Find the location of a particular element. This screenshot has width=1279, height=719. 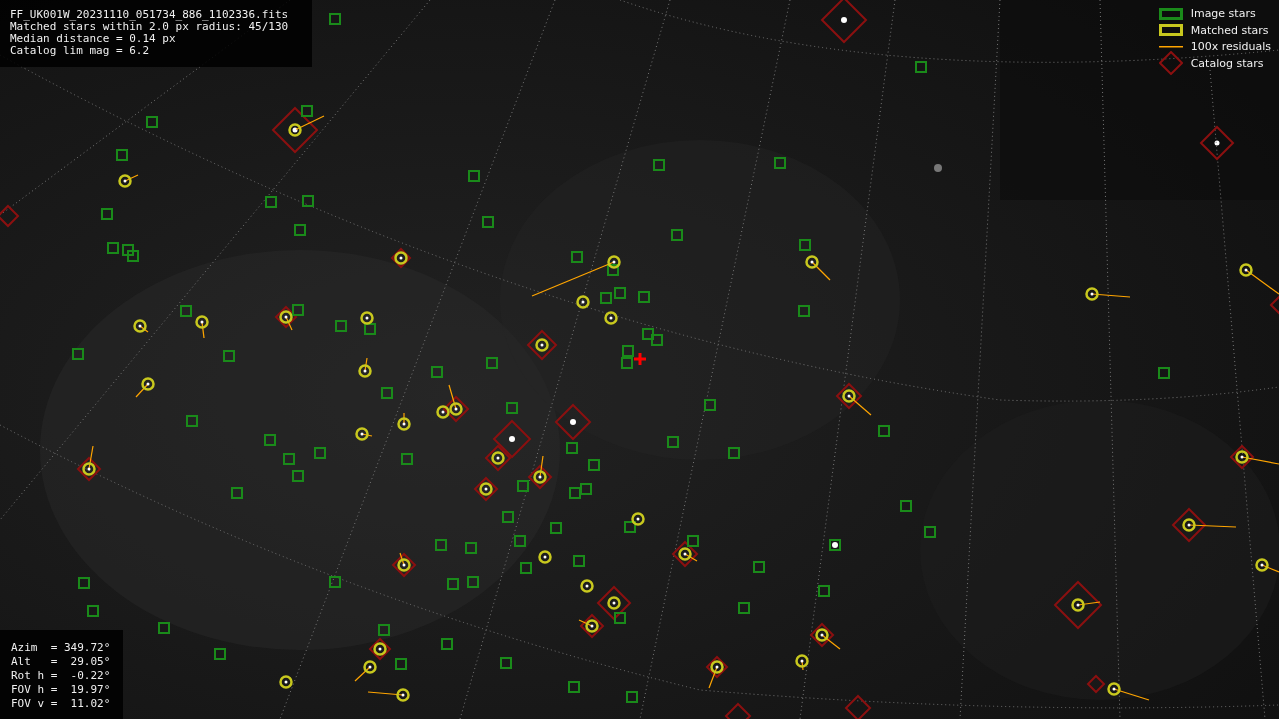

info-text: Catalog lim mag = 6.2 is located at coordinates (80, 51).